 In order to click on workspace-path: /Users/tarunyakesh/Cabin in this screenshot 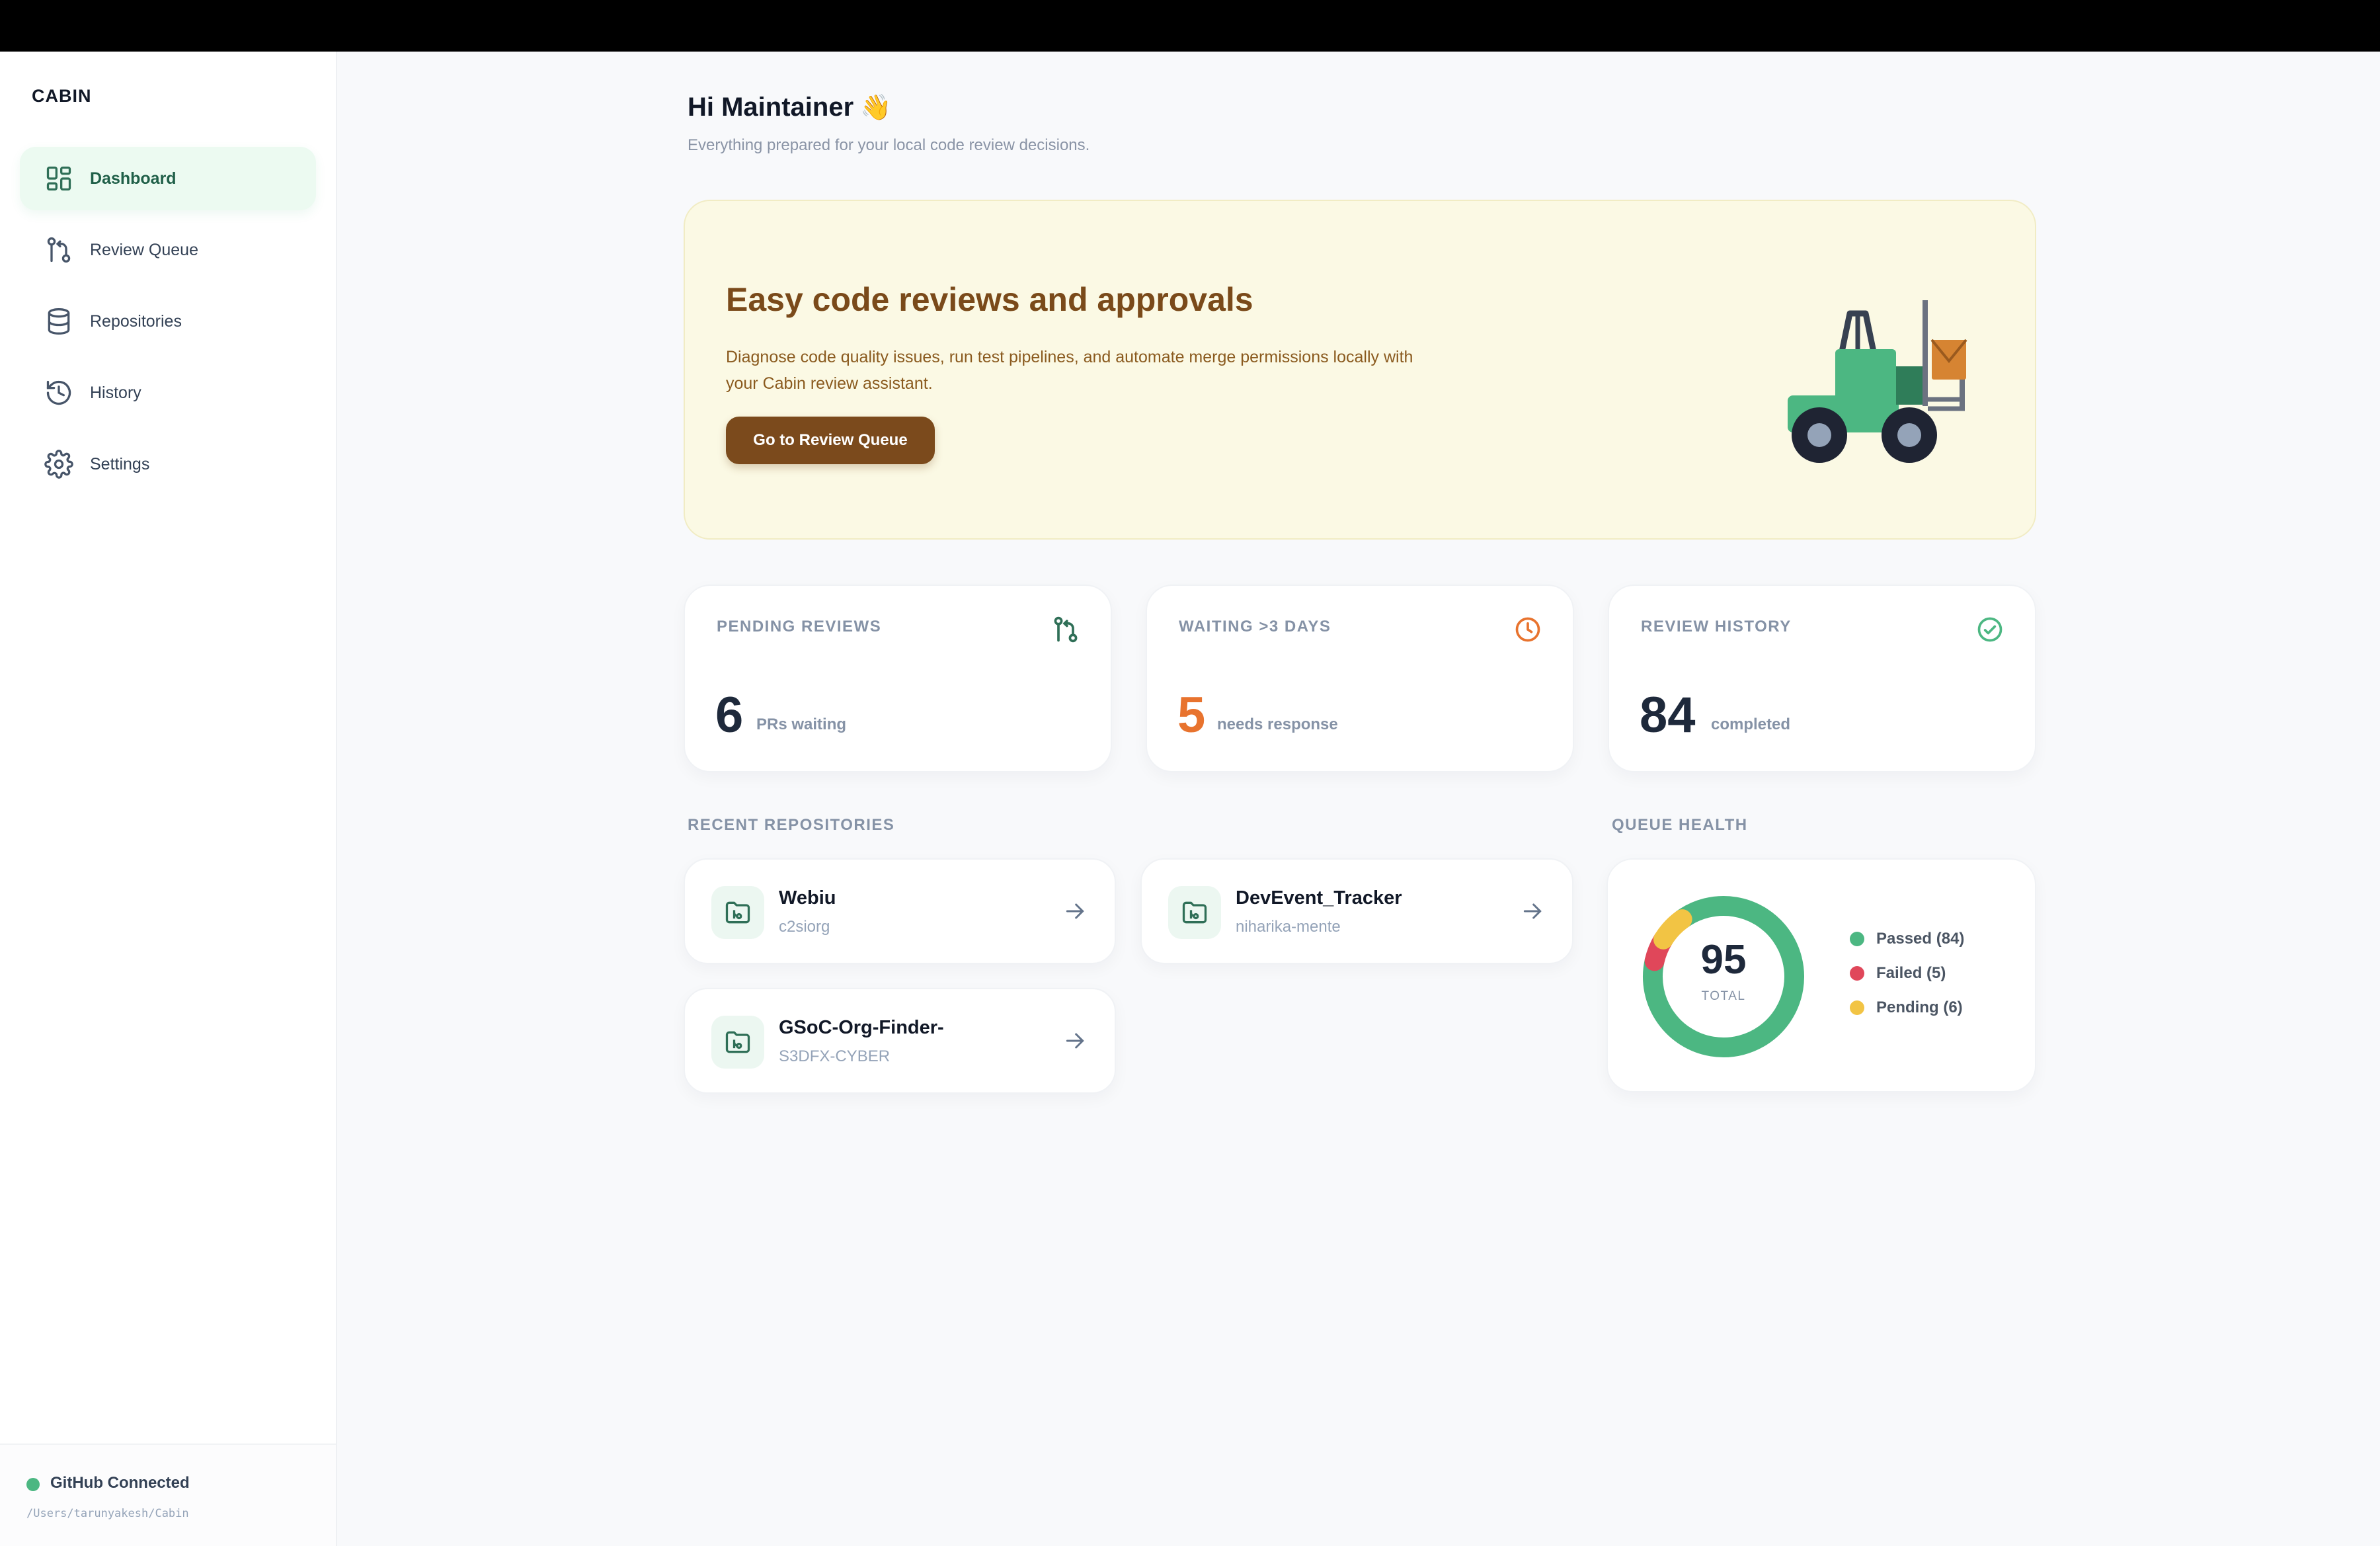, I will do `click(107, 1513)`.